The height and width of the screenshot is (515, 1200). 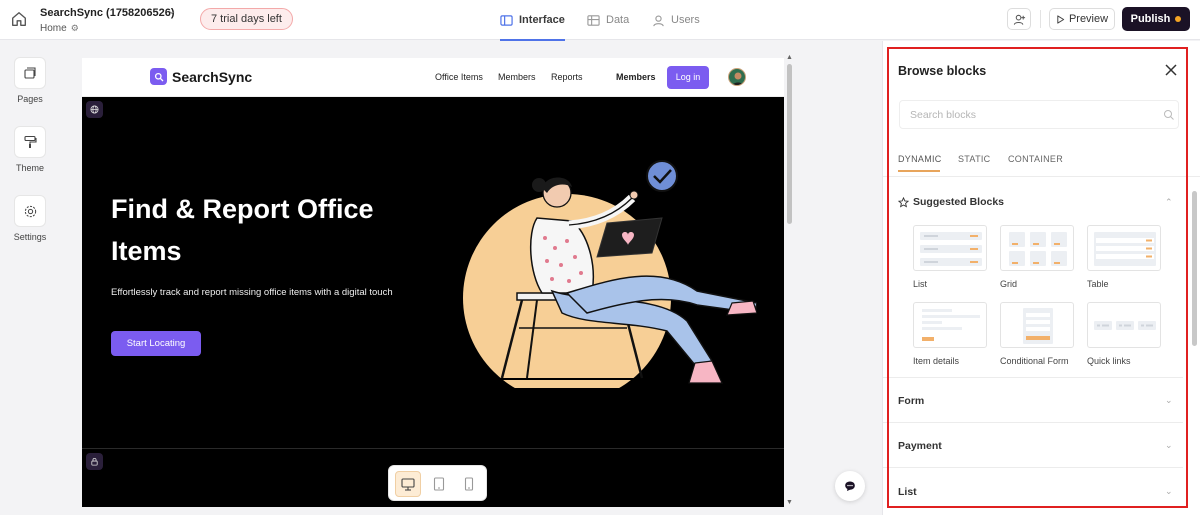 I want to click on gear-icon, so click(x=30, y=211).